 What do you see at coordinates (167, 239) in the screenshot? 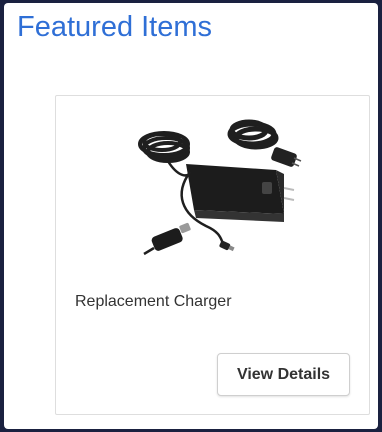
I see `usb-c-connector` at bounding box center [167, 239].